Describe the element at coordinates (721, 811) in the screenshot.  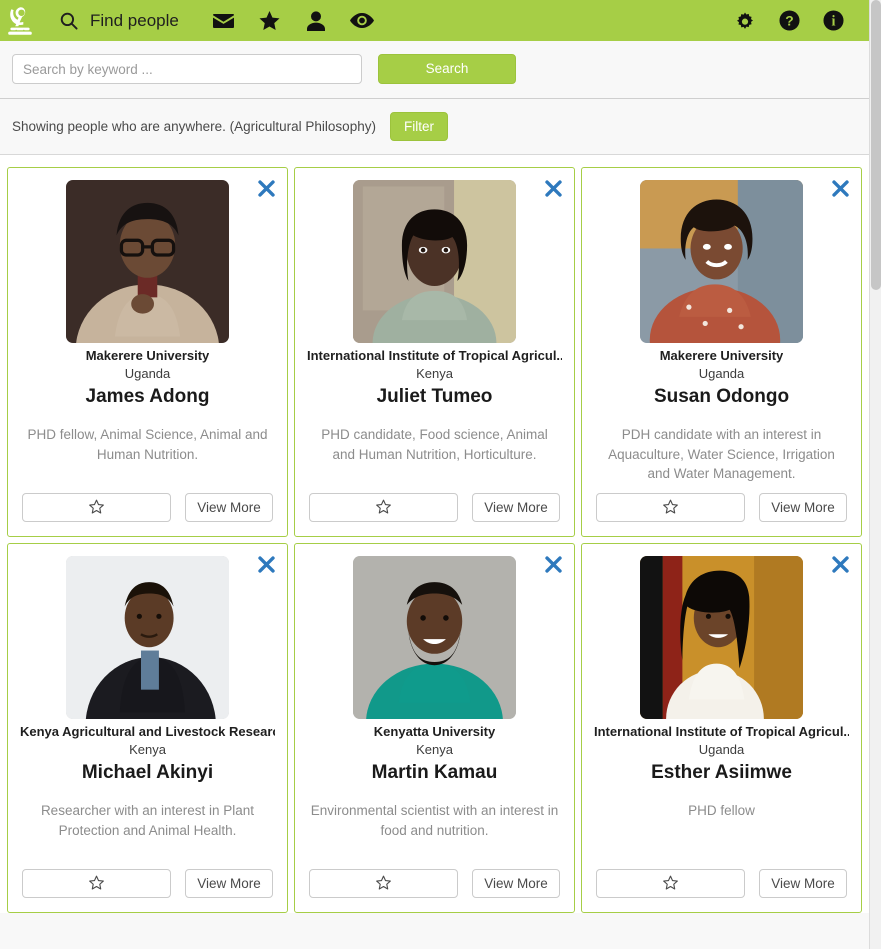
I see `person-bio: PHD fellow` at that location.